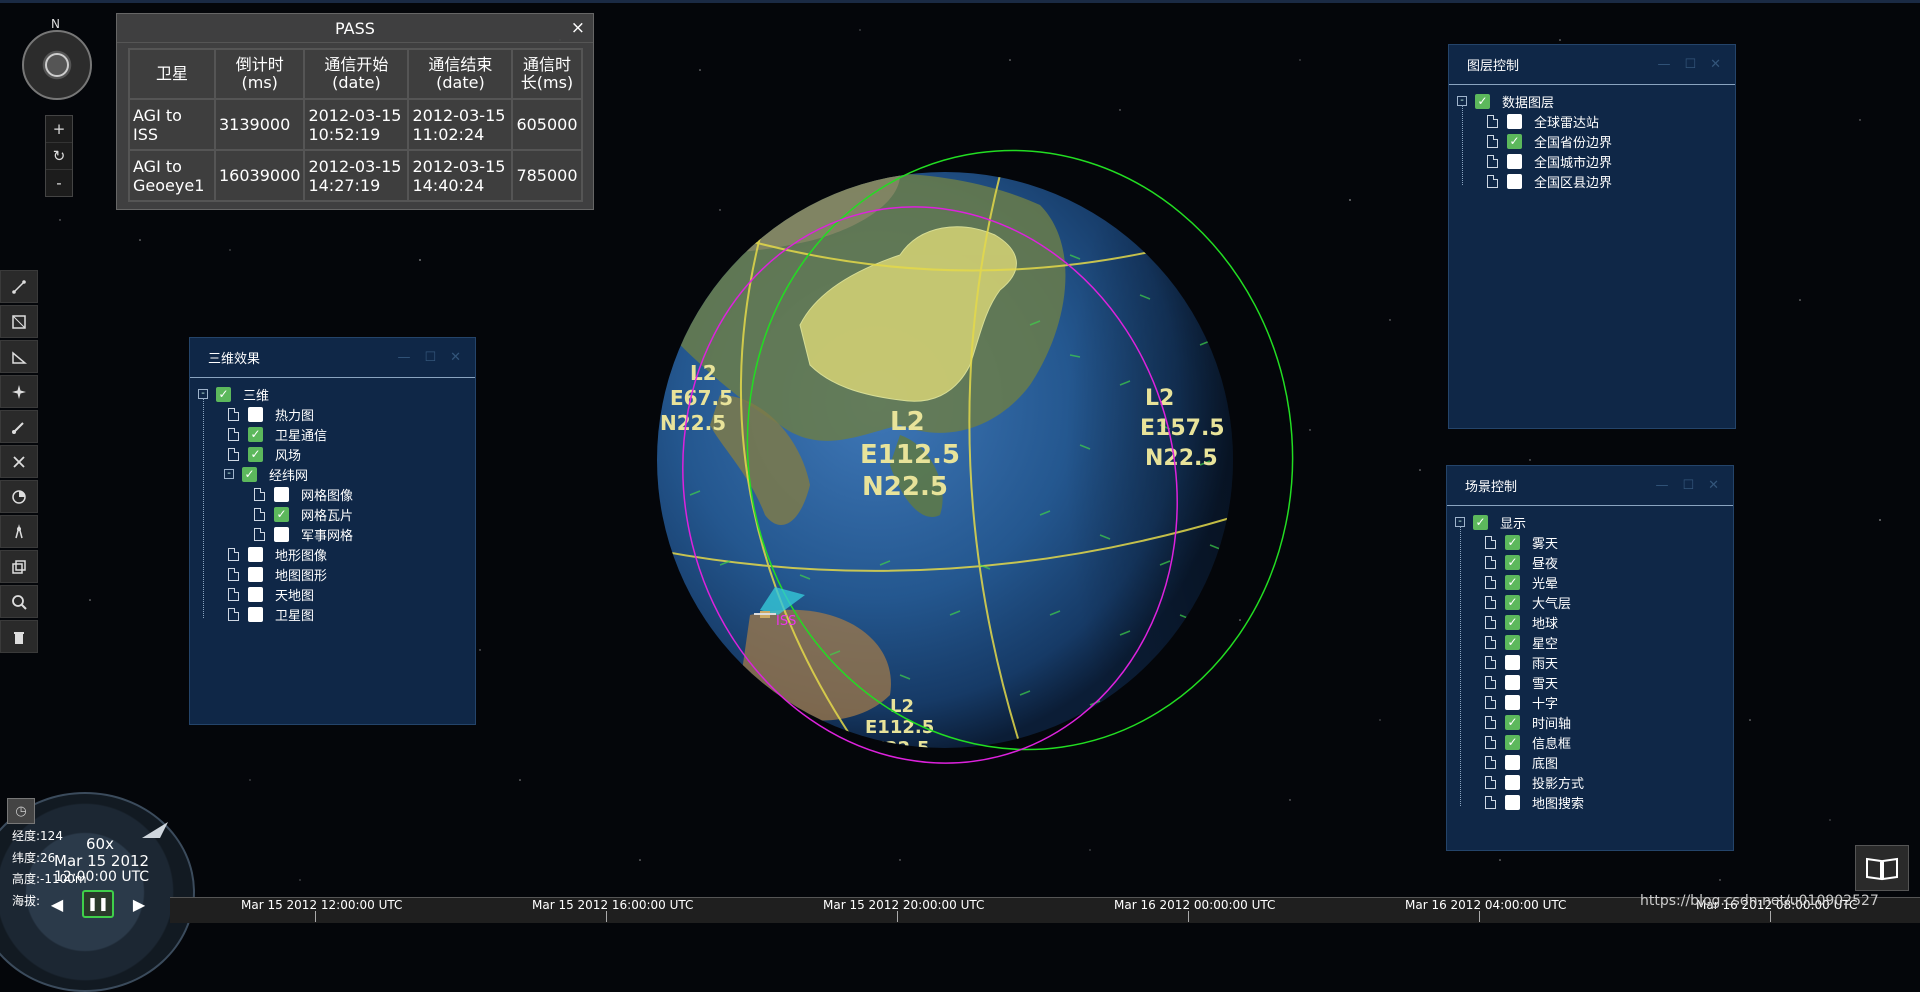  What do you see at coordinates (57, 904) in the screenshot?
I see `reverse-button: ◀` at bounding box center [57, 904].